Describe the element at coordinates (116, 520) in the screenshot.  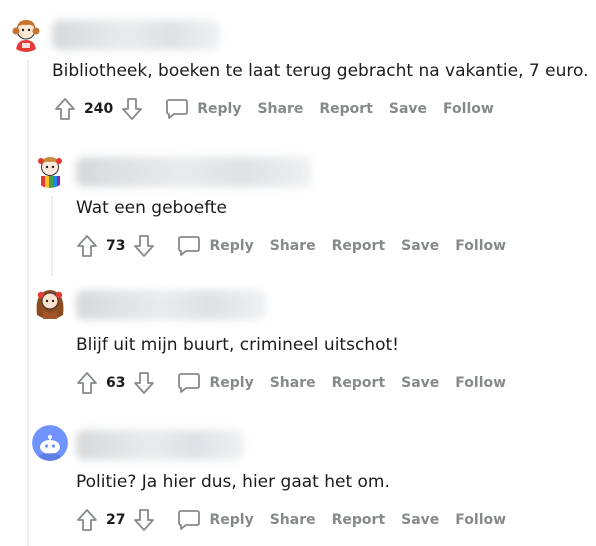
I see `vote-score: 27` at that location.